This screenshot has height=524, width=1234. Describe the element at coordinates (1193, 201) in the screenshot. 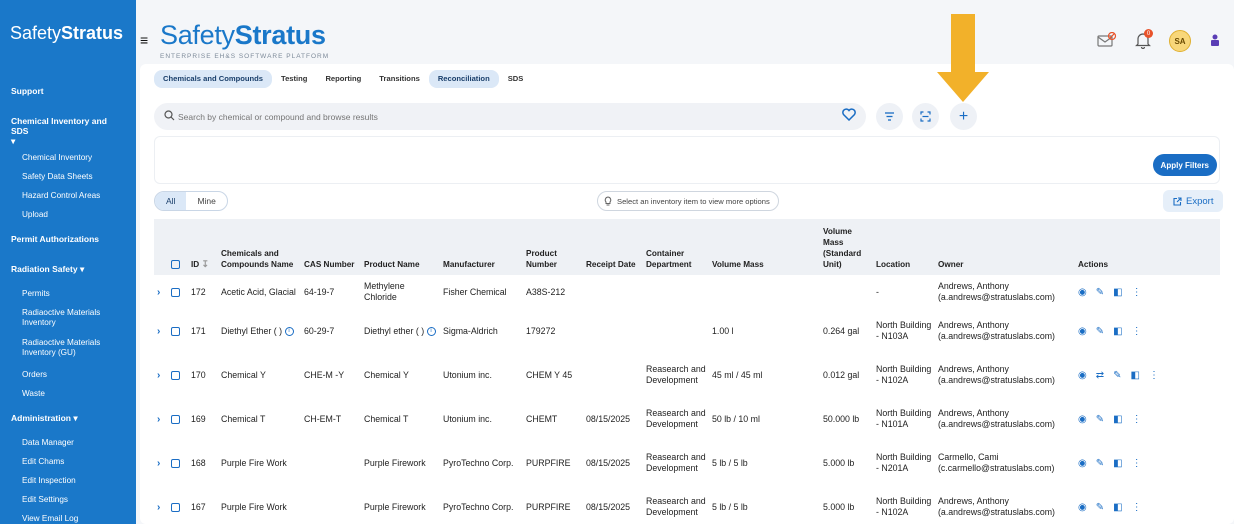

I see `export-button: Export` at that location.